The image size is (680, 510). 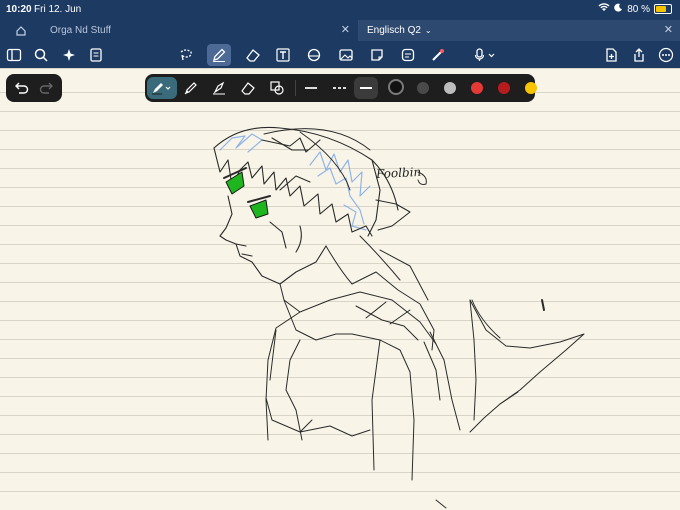 I want to click on more-icon, so click(x=666, y=55).